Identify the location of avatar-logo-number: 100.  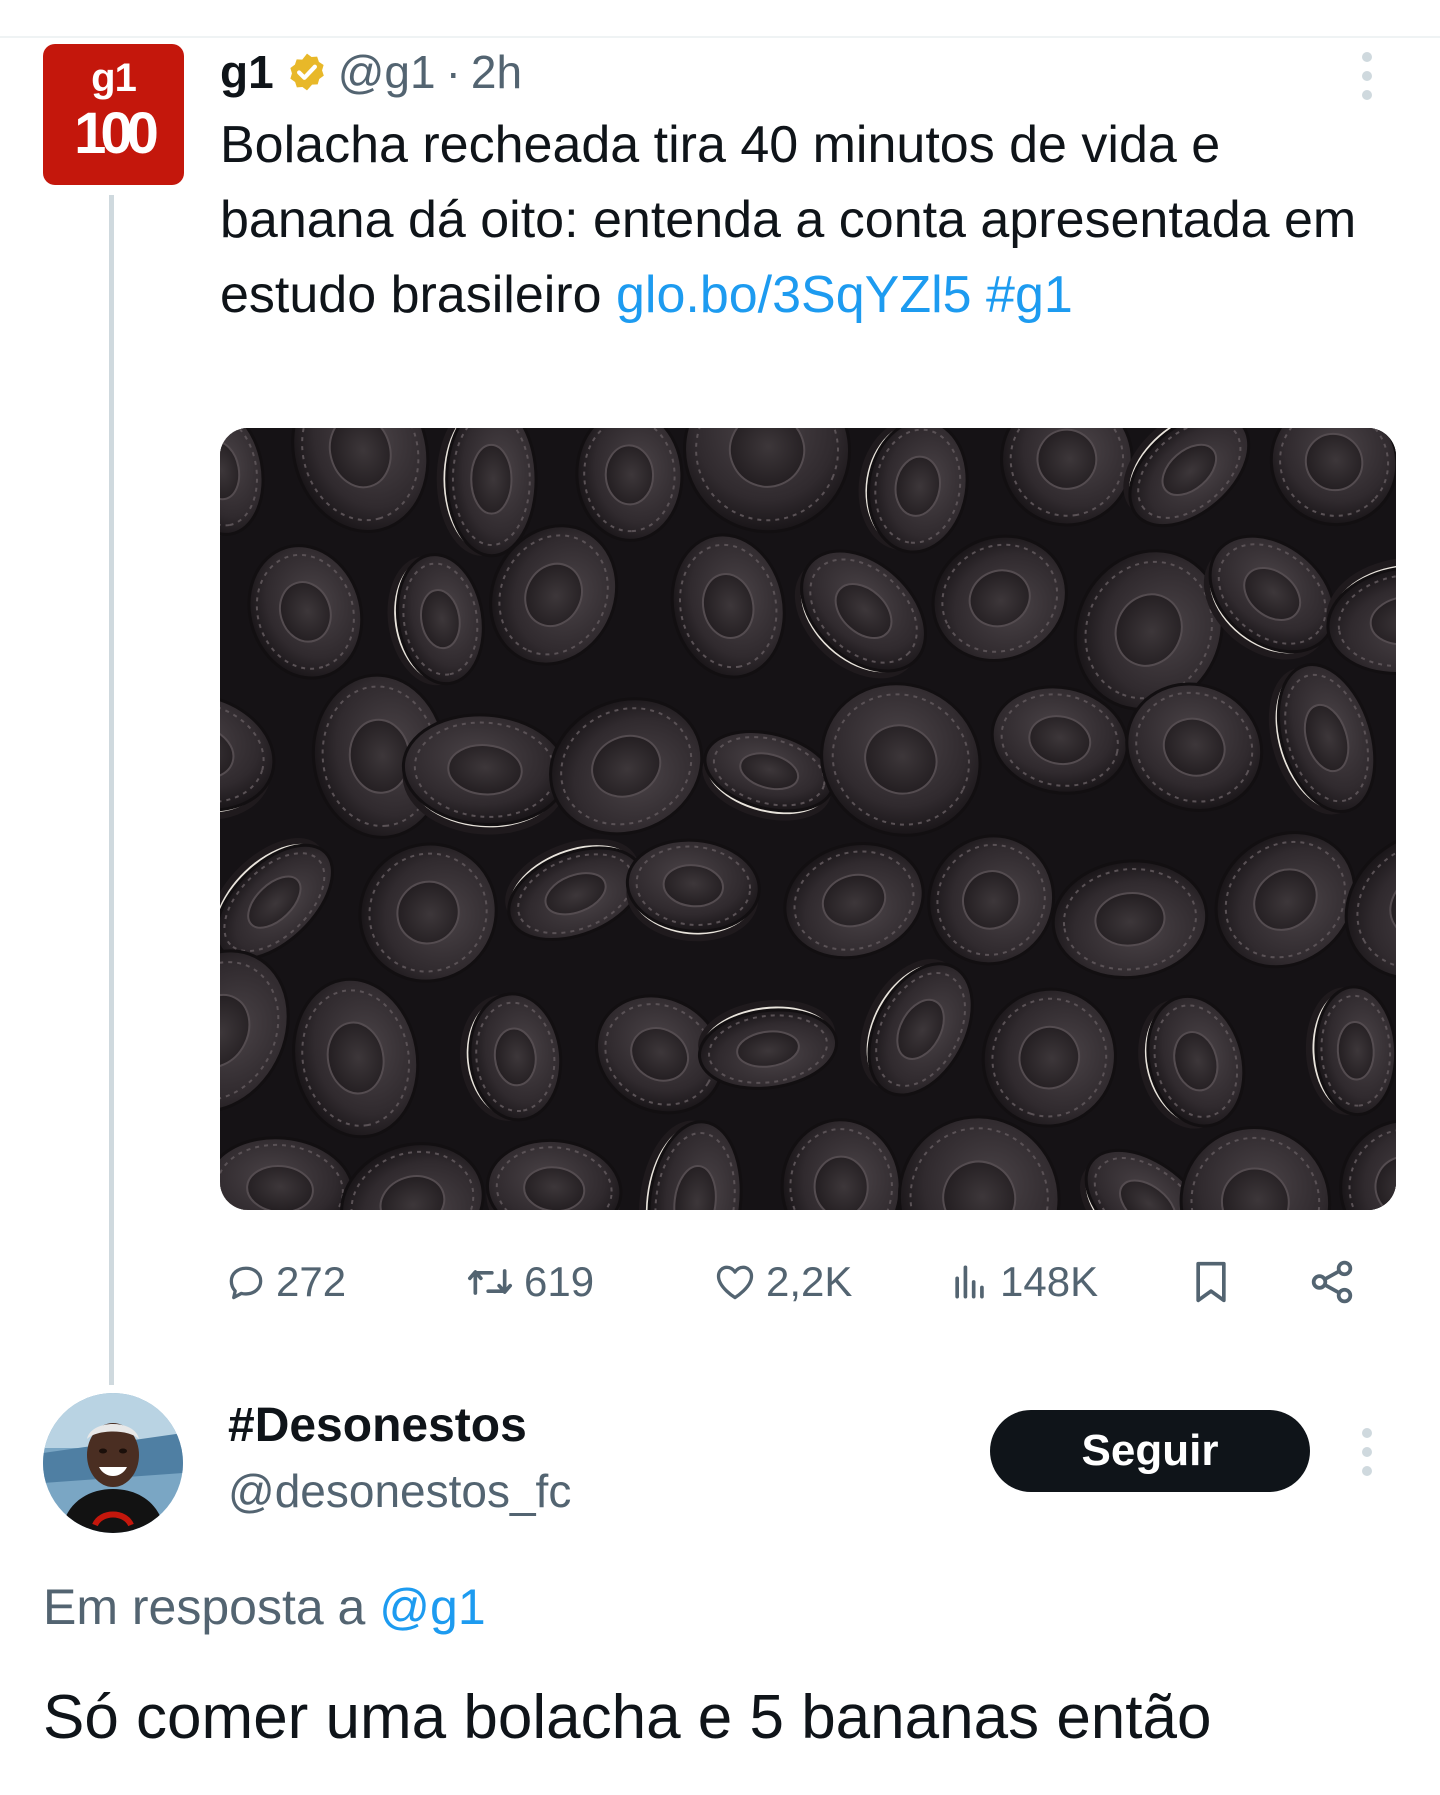
(116, 133).